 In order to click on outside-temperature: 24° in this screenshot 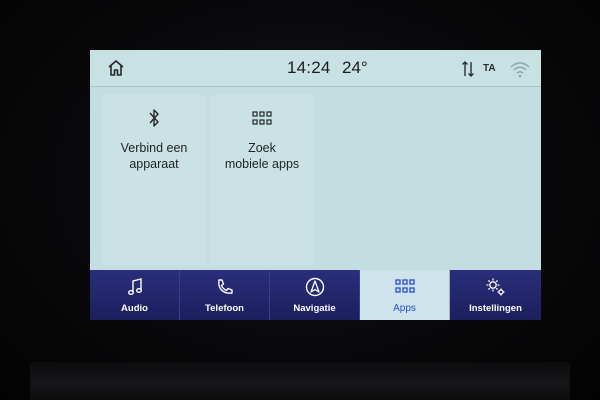, I will do `click(355, 67)`.